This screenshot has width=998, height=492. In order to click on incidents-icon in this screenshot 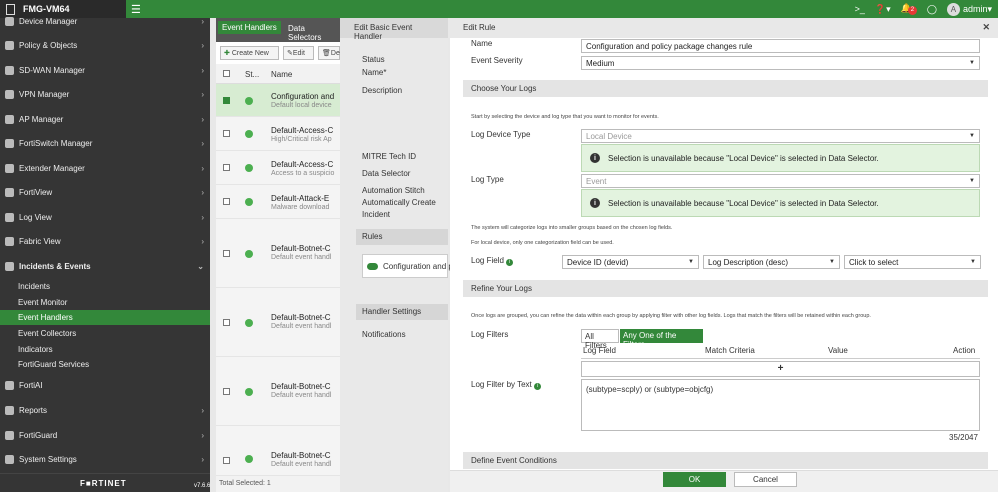, I will do `click(9, 266)`.